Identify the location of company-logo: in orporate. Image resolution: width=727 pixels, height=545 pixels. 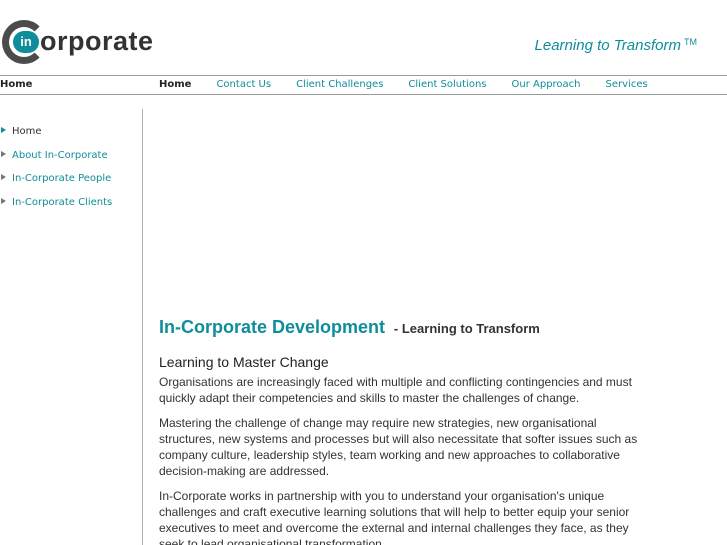
(80, 43).